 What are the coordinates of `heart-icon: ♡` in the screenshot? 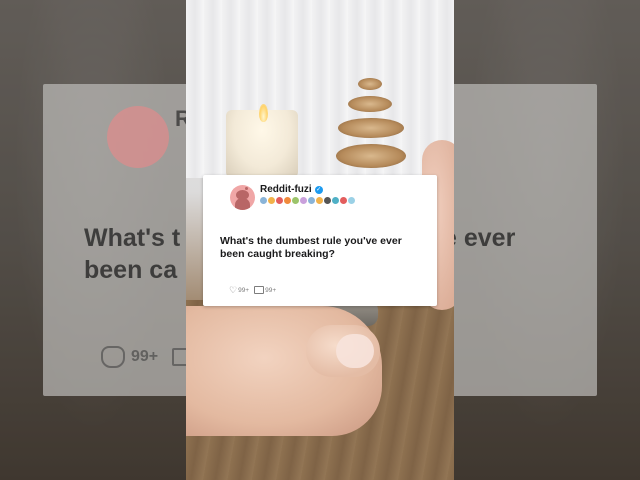 It's located at (233, 290).